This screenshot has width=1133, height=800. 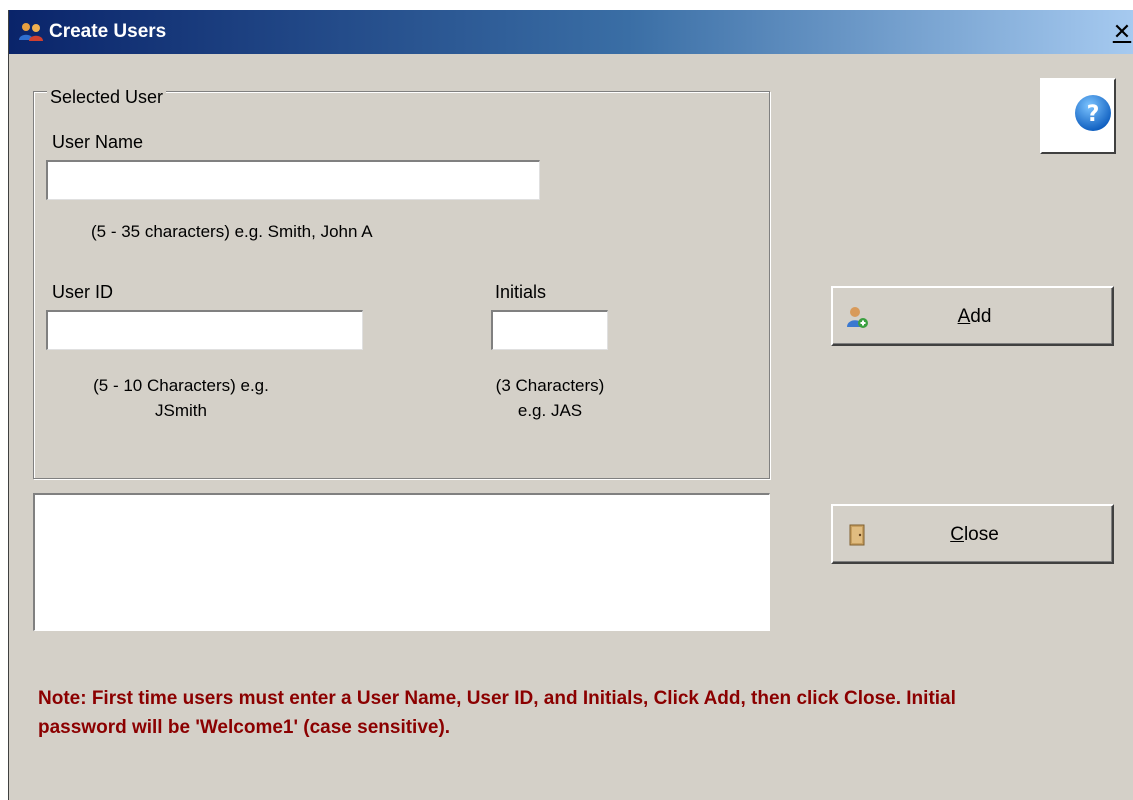 I want to click on user-name-hint: (5 - 35 characters) e.g. Smith, John A, so click(x=232, y=231).